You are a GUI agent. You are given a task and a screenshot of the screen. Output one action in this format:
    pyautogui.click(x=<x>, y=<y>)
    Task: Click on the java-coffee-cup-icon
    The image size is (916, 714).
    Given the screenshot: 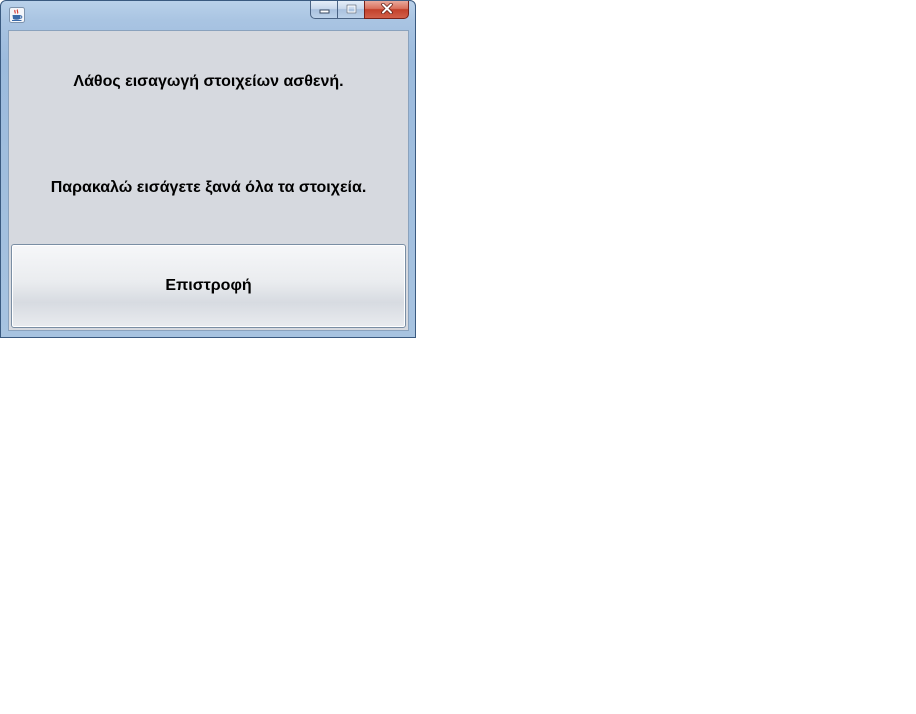 What is the action you would take?
    pyautogui.click(x=17, y=15)
    